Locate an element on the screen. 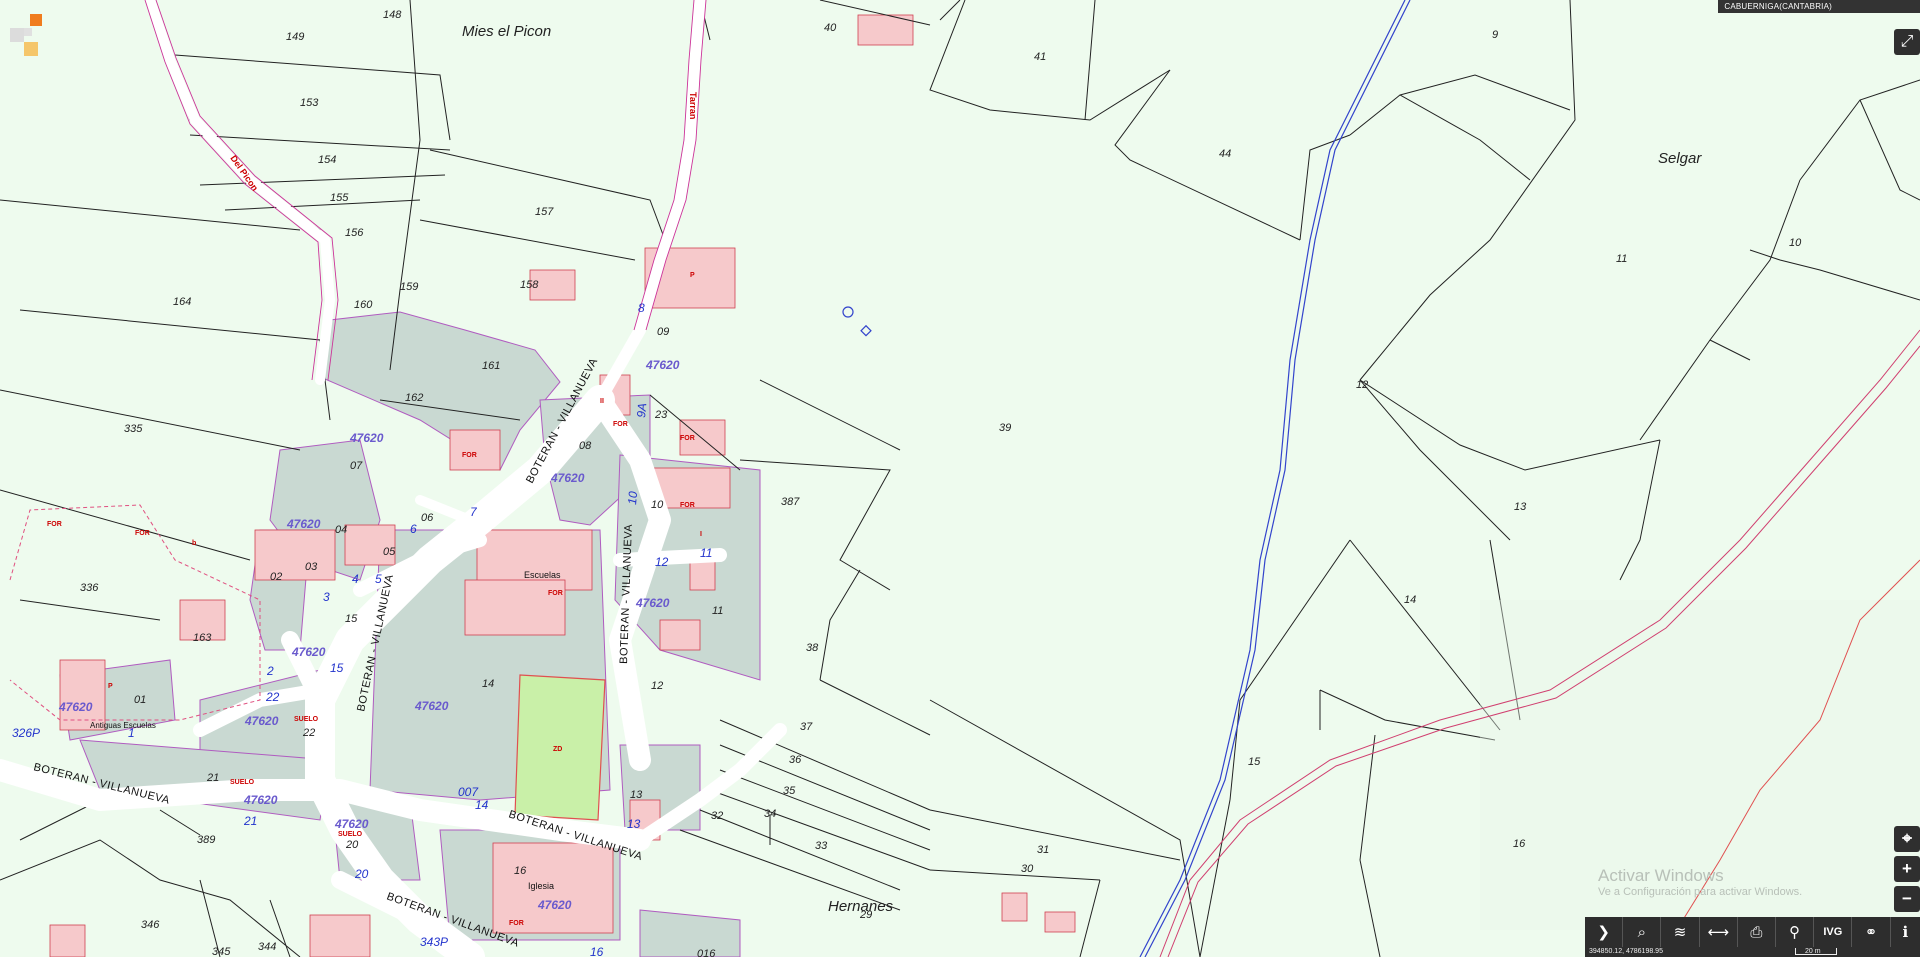  svg-text: 12 is located at coordinates (662, 562).